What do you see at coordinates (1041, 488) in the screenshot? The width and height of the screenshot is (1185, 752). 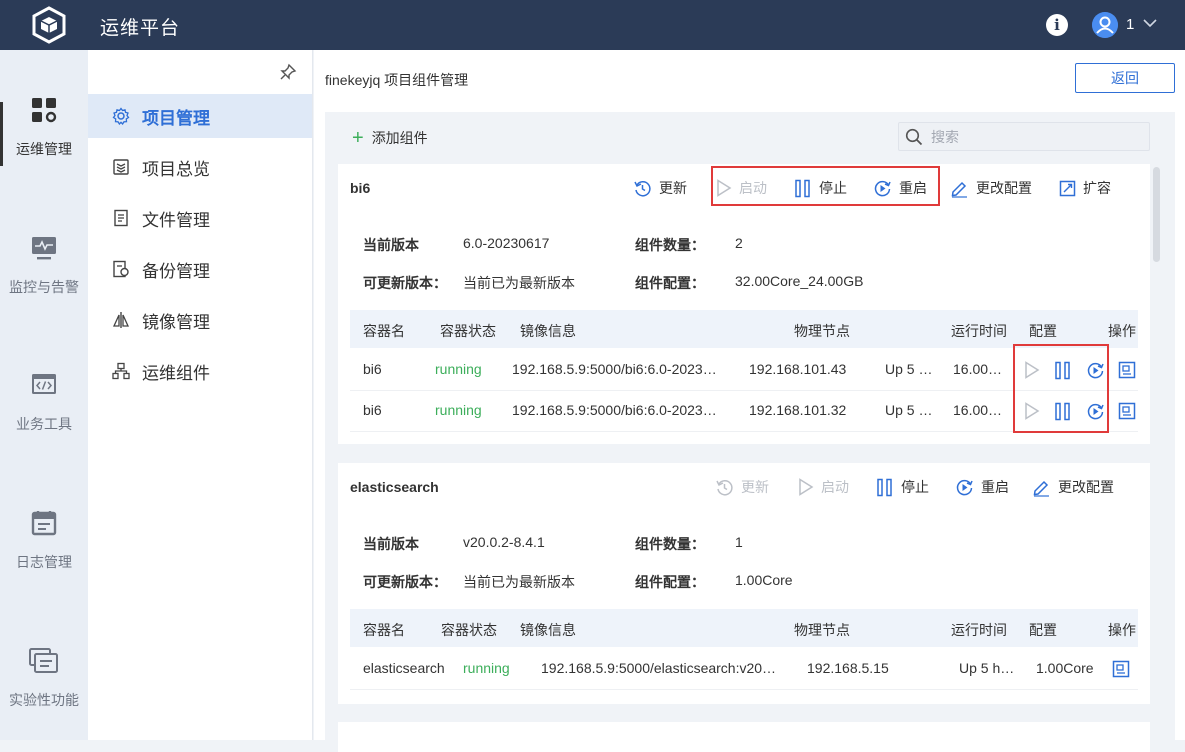 I see `edit-icon` at bounding box center [1041, 488].